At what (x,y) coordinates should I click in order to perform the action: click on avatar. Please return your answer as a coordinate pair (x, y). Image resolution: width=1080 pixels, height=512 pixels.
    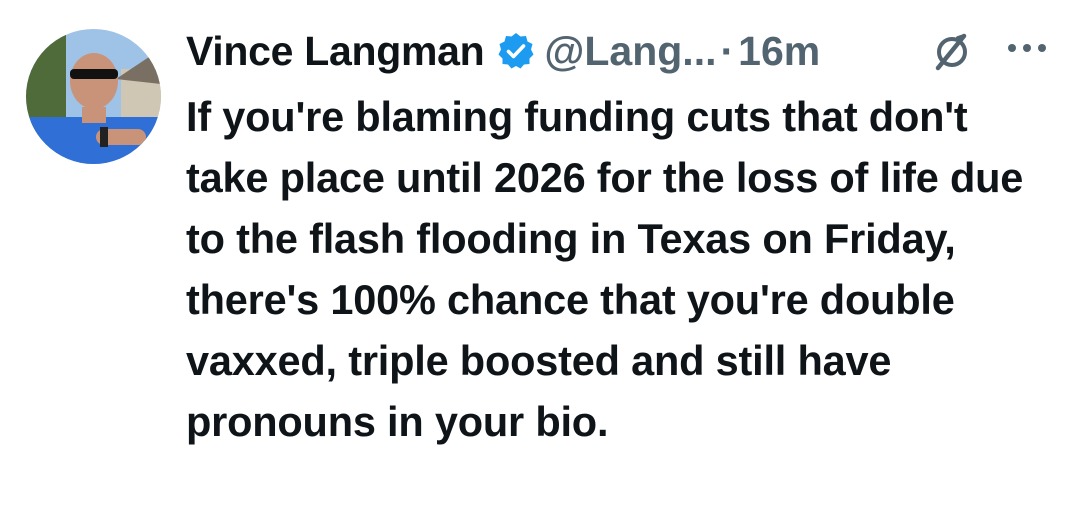
    Looking at the image, I should click on (93, 96).